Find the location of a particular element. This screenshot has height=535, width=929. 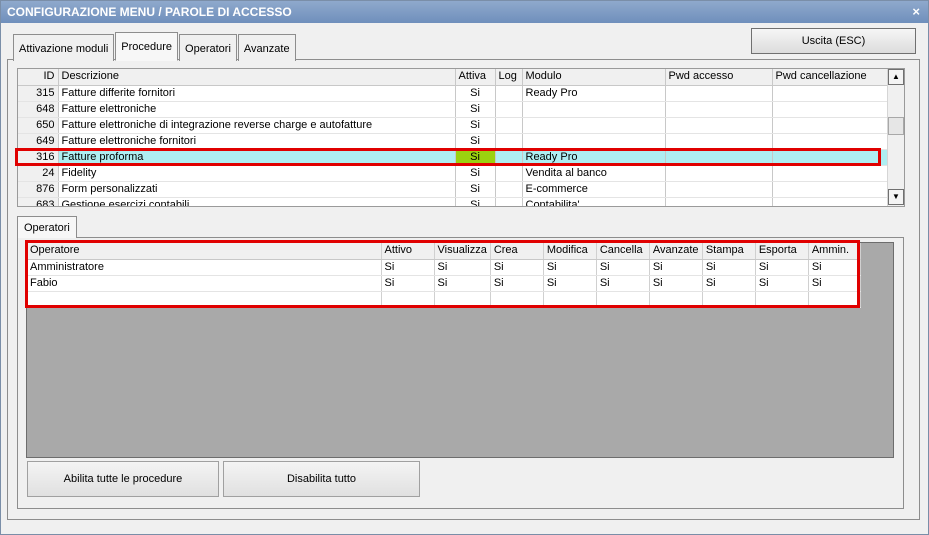

col-header-operatore: Operatore is located at coordinates (204, 251).